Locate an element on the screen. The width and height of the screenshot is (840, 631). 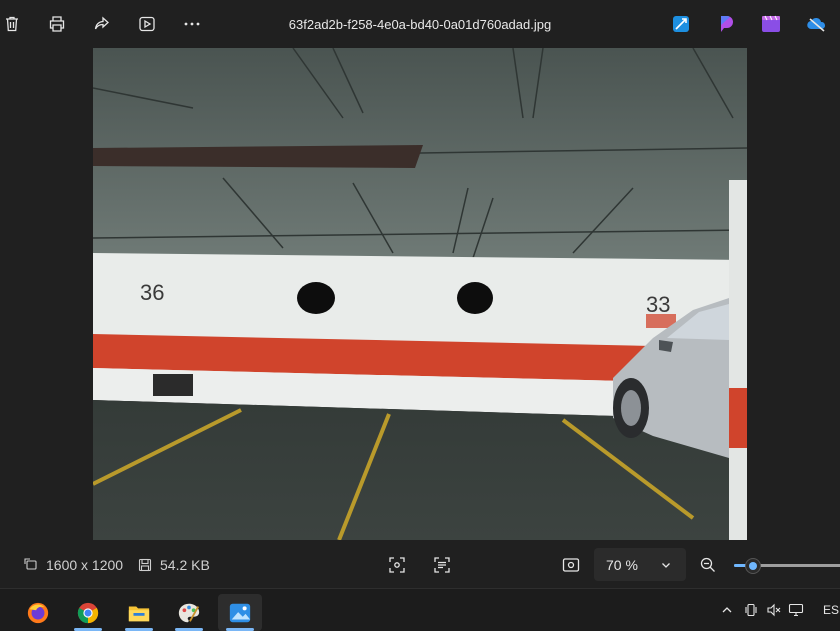
top-toolbar: 63f2ad2b-f258-4e0a-bd40-0a01d760adad.jpg is located at coordinates (420, 24).